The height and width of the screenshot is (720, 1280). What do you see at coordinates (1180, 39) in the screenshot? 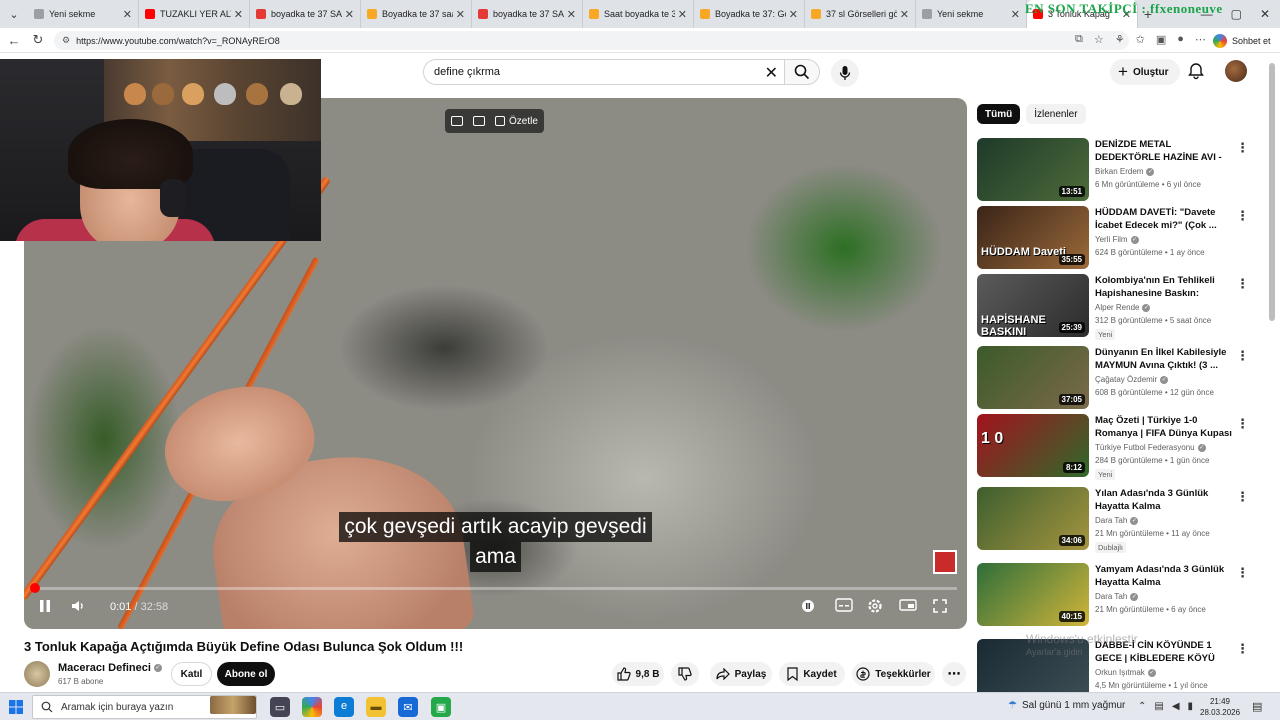
I see `profile-icon: ●` at bounding box center [1180, 39].